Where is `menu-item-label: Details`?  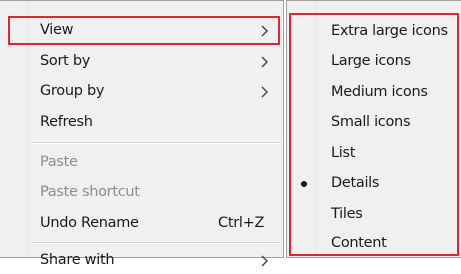 menu-item-label: Details is located at coordinates (355, 183).